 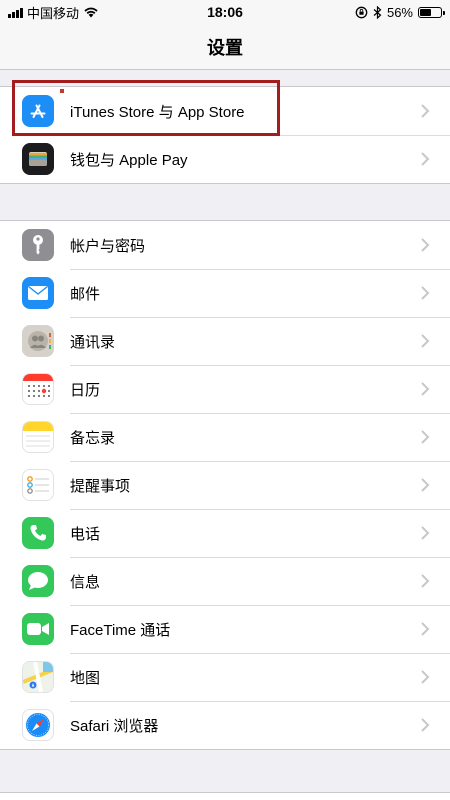 I want to click on settings-group-1: iTunes Store 与 App Store 钱包与 Apple Pay, so click(x=225, y=135).